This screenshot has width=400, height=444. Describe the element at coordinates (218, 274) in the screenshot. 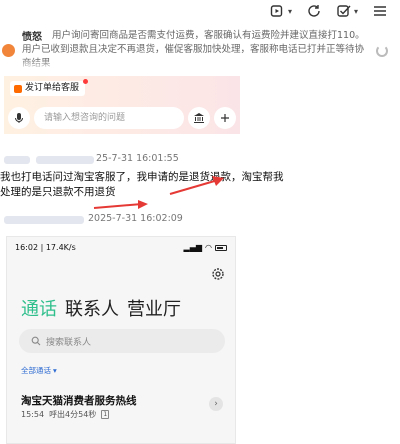

I see `settings-gear-icon` at that location.